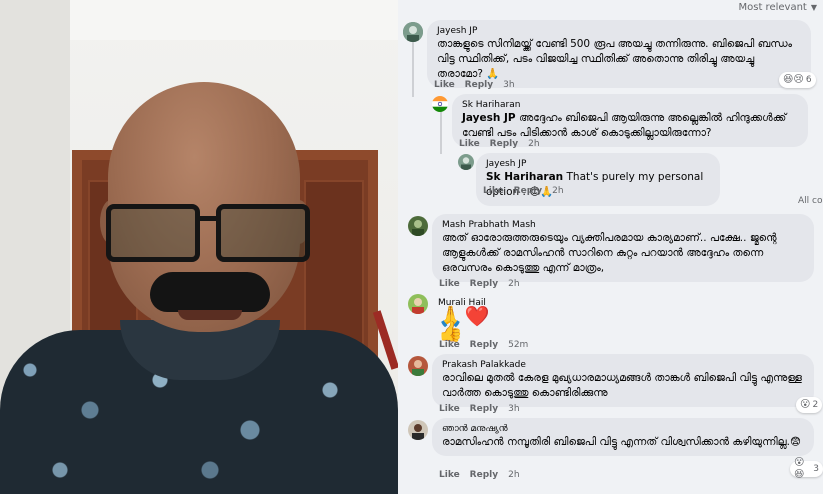  What do you see at coordinates (489, 118) in the screenshot?
I see `mention-link: Jayesh JP` at bounding box center [489, 118].